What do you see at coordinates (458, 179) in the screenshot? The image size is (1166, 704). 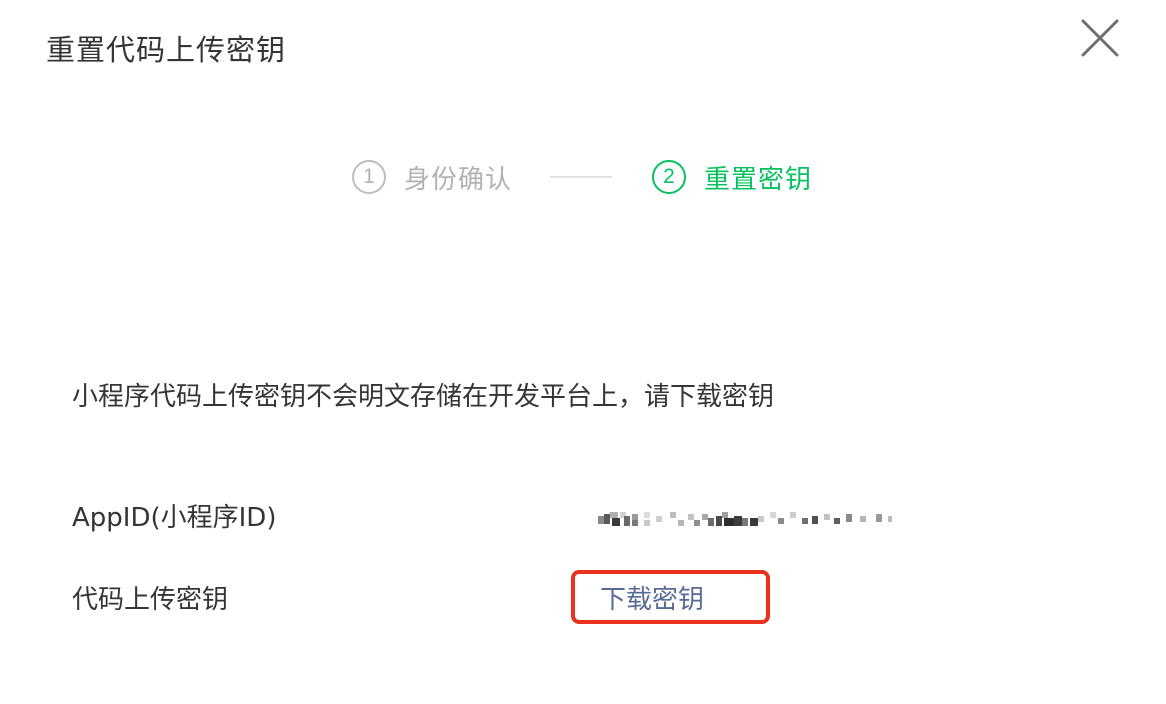 I see `step-label-identity-confirm: 身份确认` at bounding box center [458, 179].